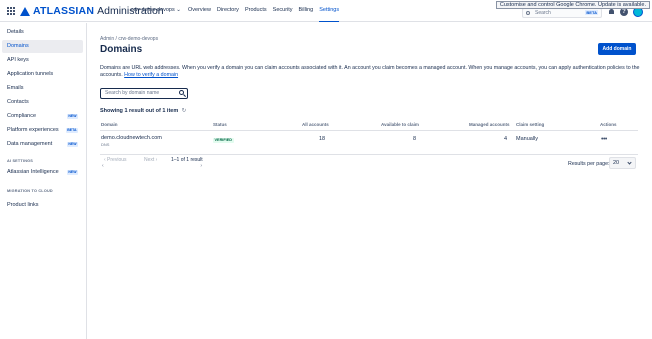 The image size is (652, 339). I want to click on sidebar-item-application-tunnels: Application tunnels, so click(42, 74).